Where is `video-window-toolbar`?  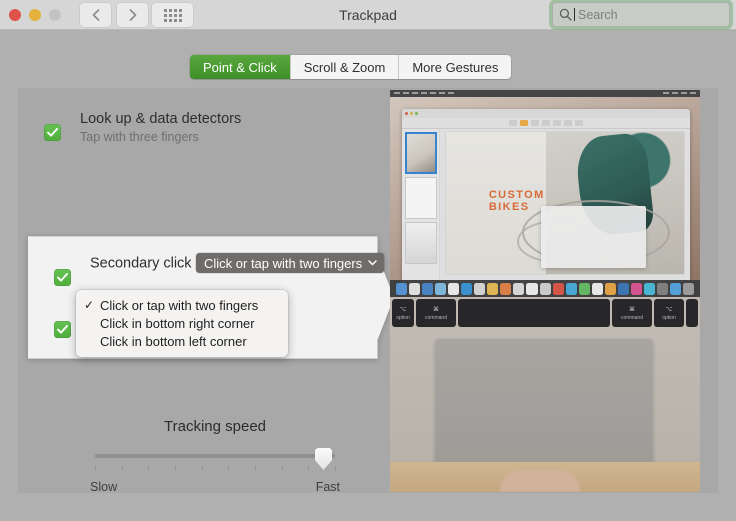 video-window-toolbar is located at coordinates (546, 123).